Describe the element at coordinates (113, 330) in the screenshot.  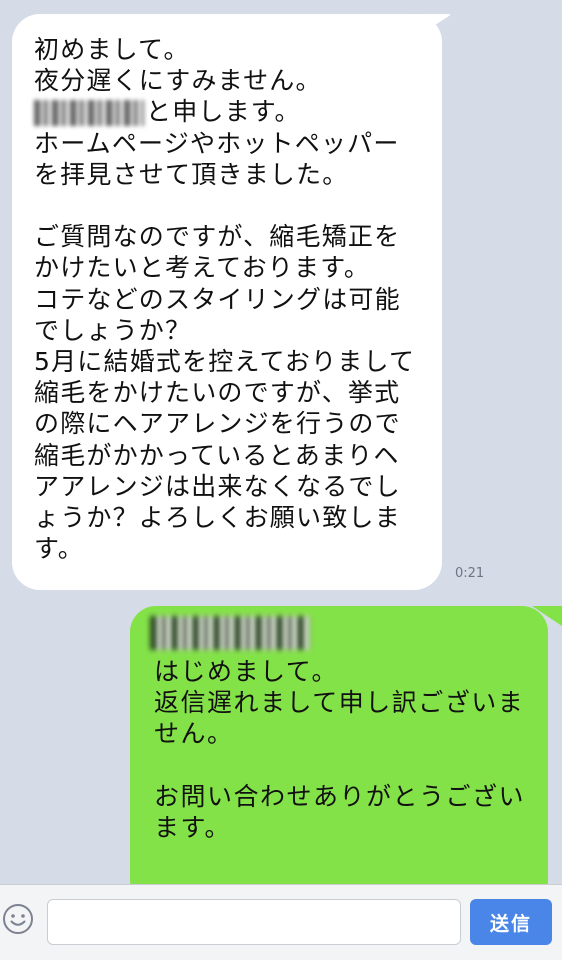
I see `message-line: でしょうか？` at that location.